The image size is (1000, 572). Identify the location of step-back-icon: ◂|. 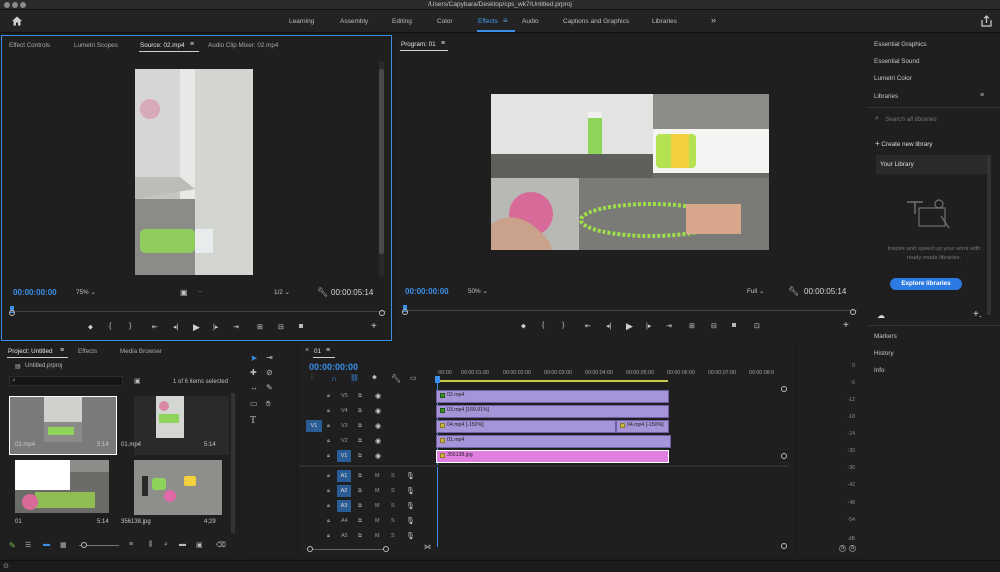
(175, 327).